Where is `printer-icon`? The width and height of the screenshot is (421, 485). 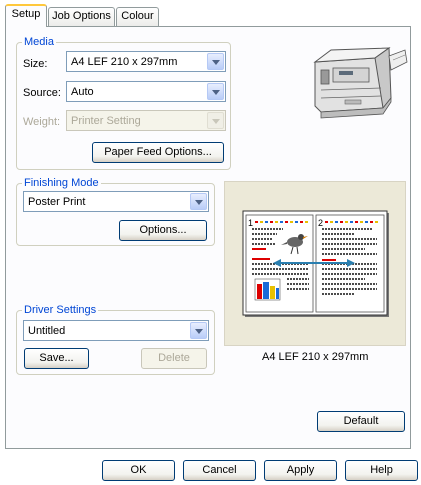
printer-icon is located at coordinates (360, 83).